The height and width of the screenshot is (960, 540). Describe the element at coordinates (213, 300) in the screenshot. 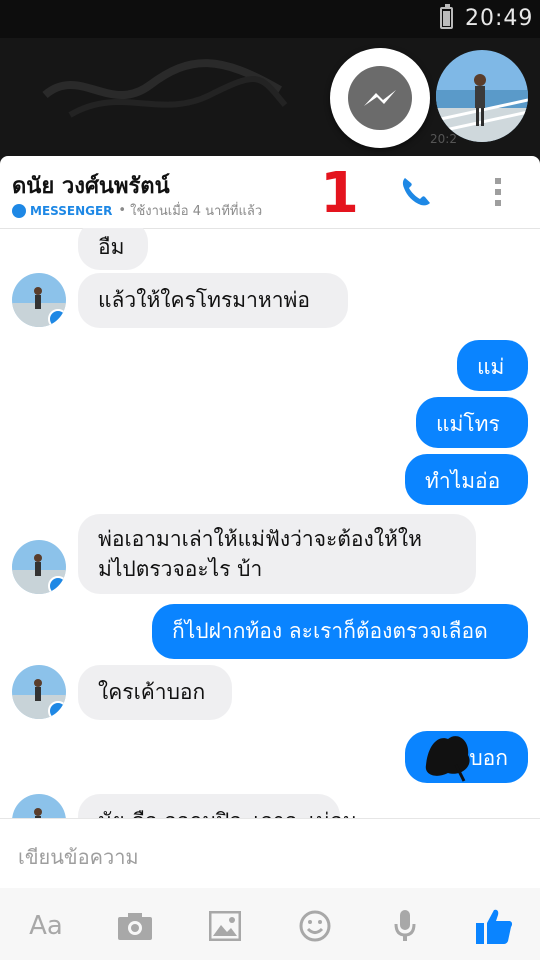

I see `incoming-message: แล้วให้ใครโทรมาหาพ่อ` at that location.